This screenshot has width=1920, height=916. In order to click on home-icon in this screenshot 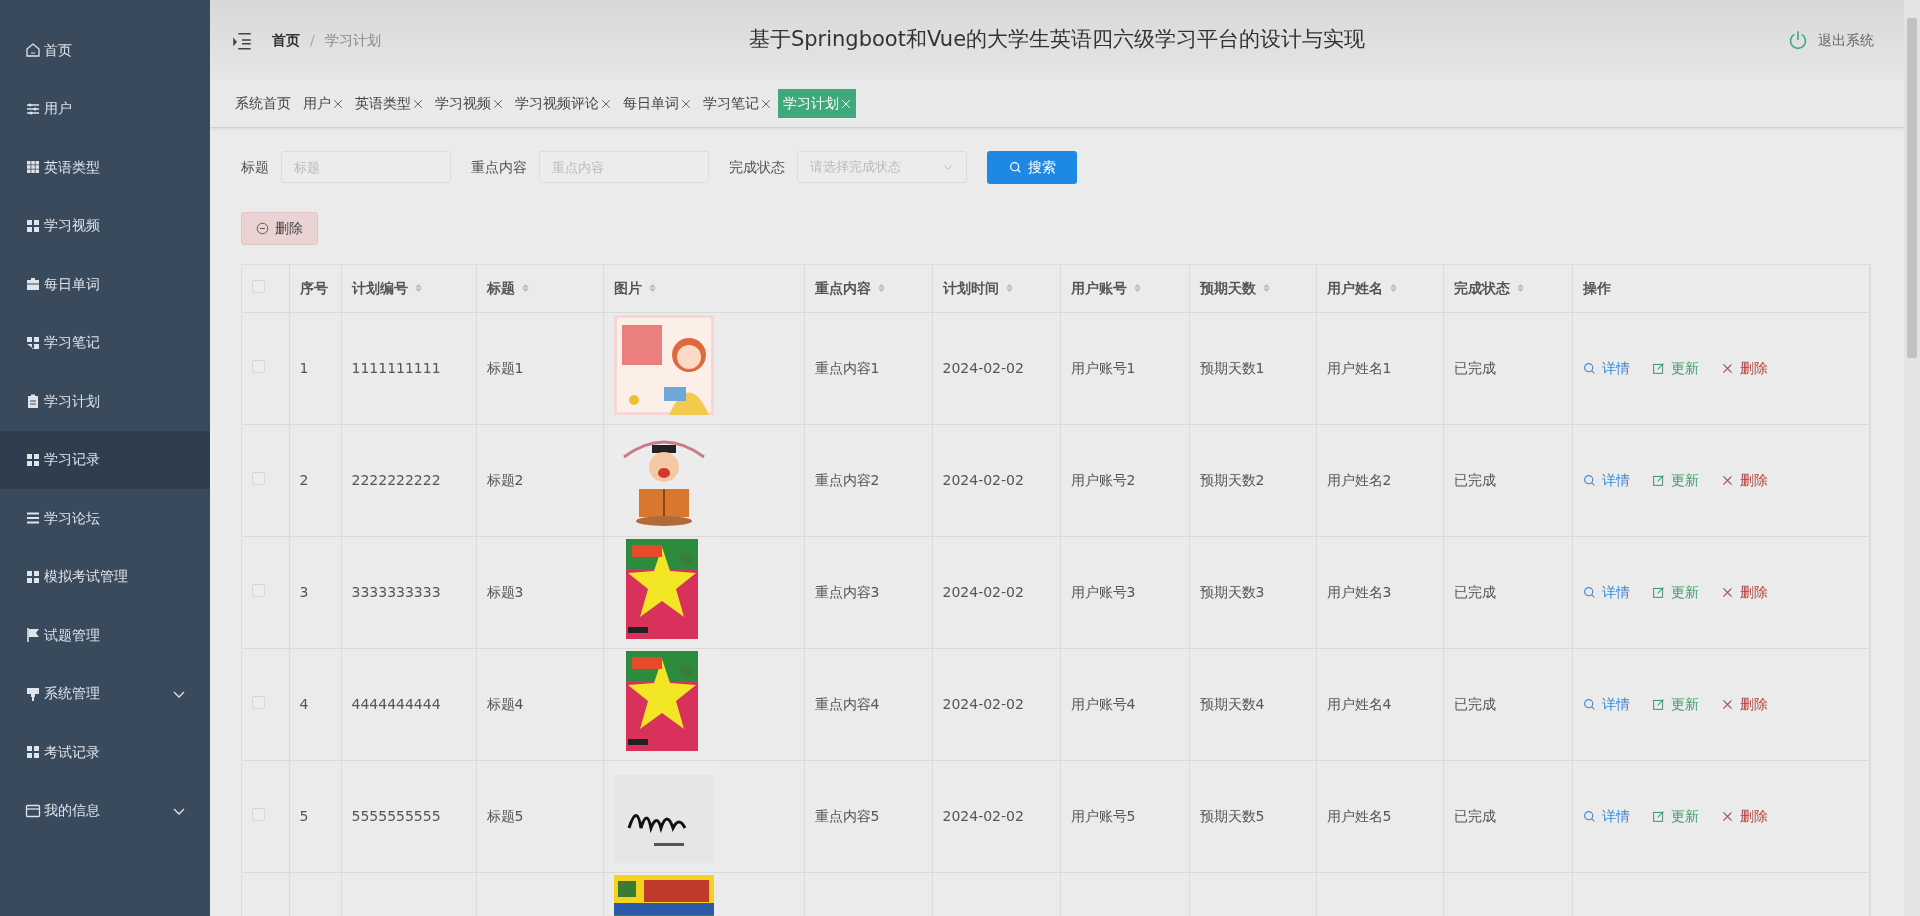, I will do `click(33, 50)`.